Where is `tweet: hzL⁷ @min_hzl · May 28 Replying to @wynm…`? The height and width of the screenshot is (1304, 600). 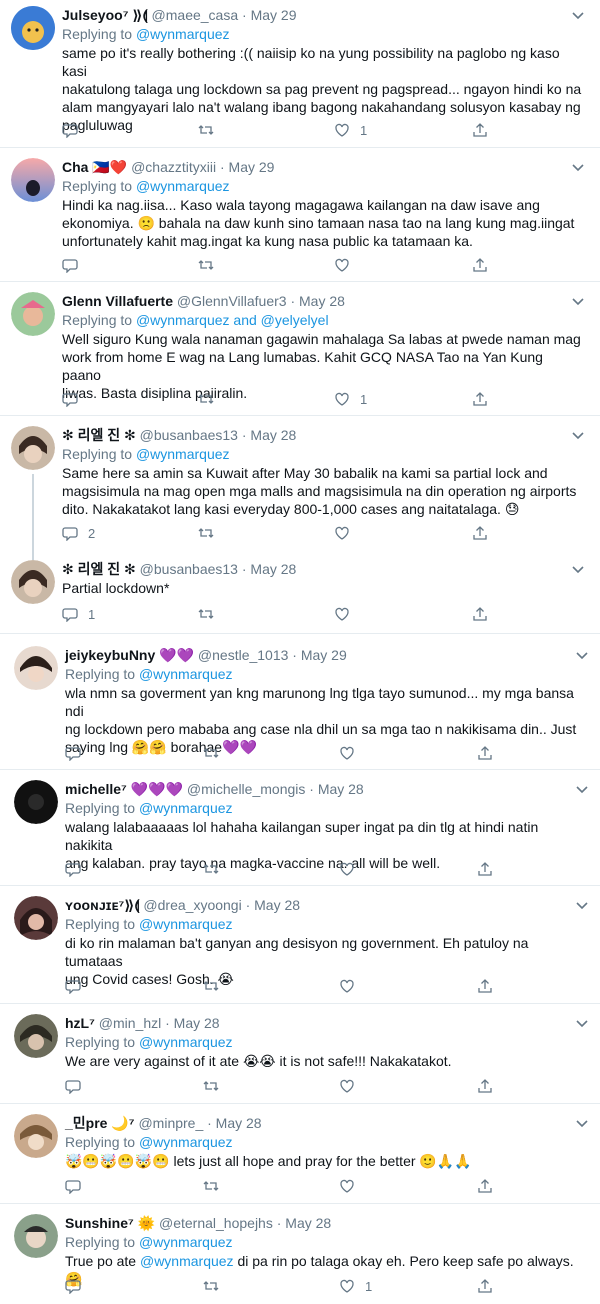 tweet: hzL⁷ @min_hzl · May 28 Replying to @wynm… is located at coordinates (300, 1054).